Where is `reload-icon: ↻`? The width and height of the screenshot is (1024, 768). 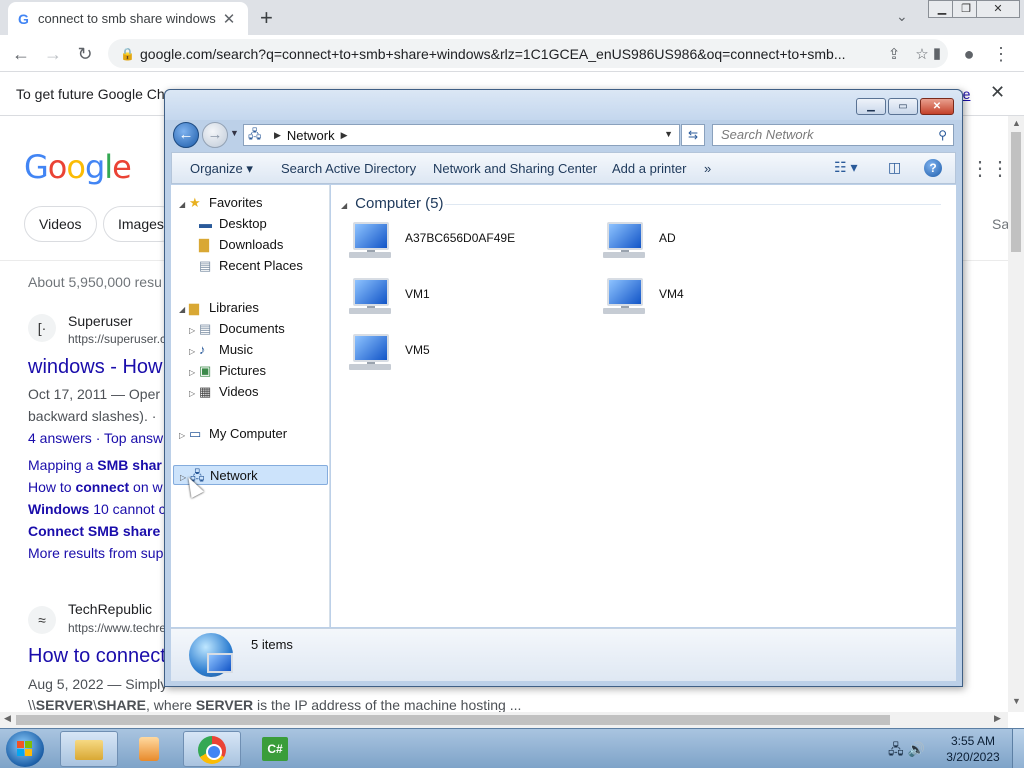 reload-icon: ↻ is located at coordinates (85, 54).